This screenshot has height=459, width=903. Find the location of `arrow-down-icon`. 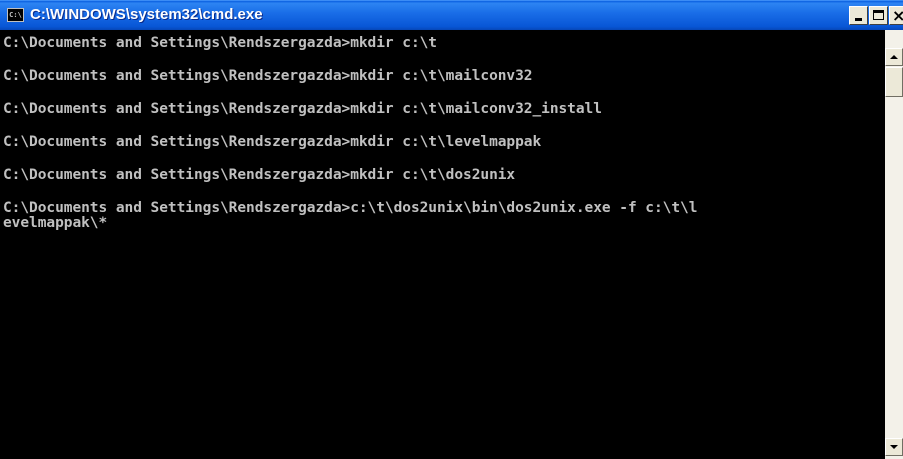

arrow-down-icon is located at coordinates (894, 447).